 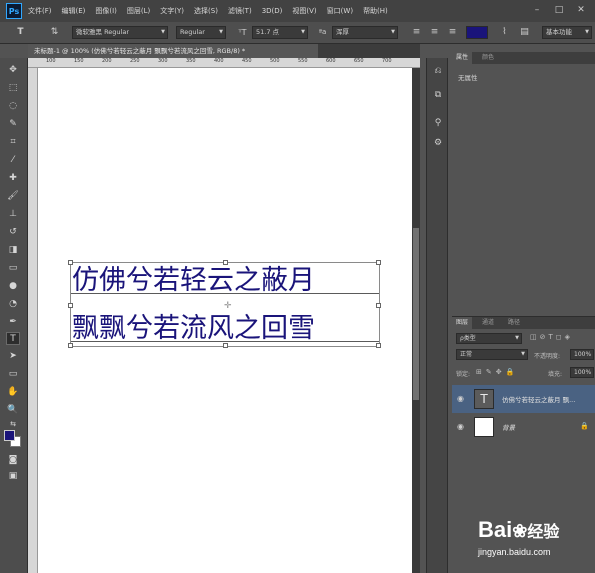 What do you see at coordinates (514, 323) in the screenshot?
I see `tab-paths: 路径` at bounding box center [514, 323].